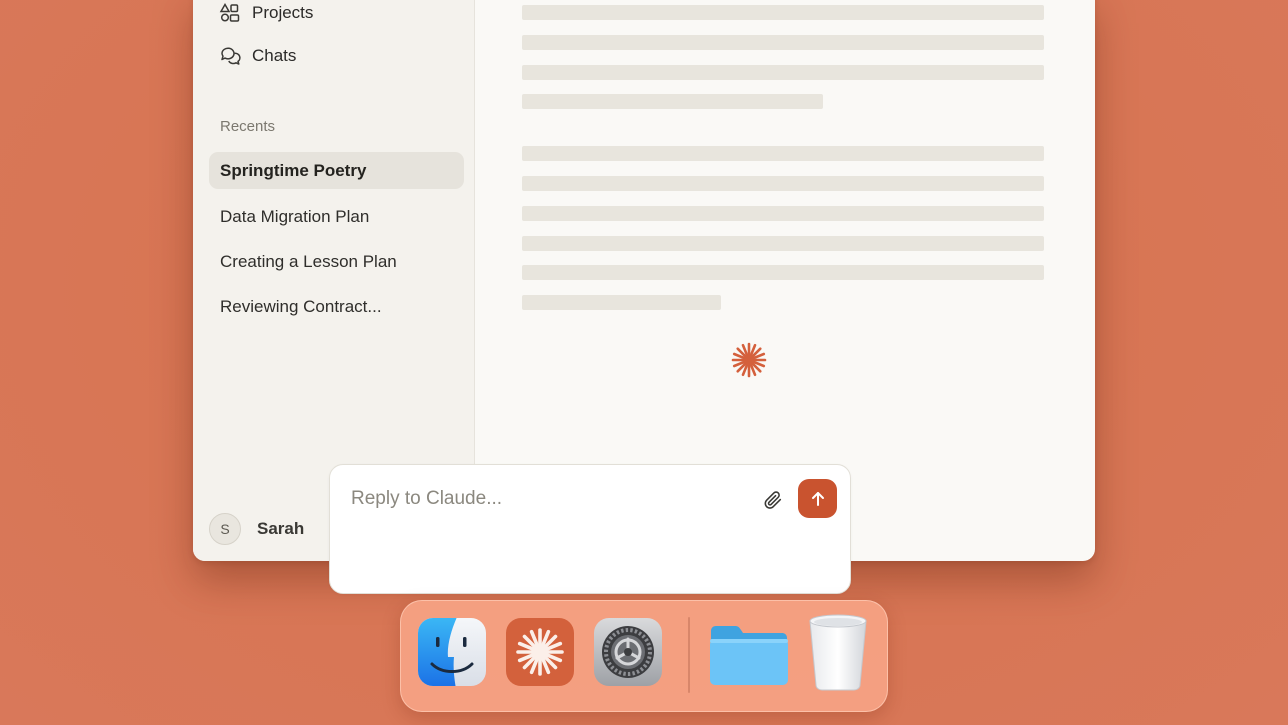 The width and height of the screenshot is (1288, 725). Describe the element at coordinates (308, 261) in the screenshot. I see `recent-chat-label: Creating a Lesson Plan` at that location.